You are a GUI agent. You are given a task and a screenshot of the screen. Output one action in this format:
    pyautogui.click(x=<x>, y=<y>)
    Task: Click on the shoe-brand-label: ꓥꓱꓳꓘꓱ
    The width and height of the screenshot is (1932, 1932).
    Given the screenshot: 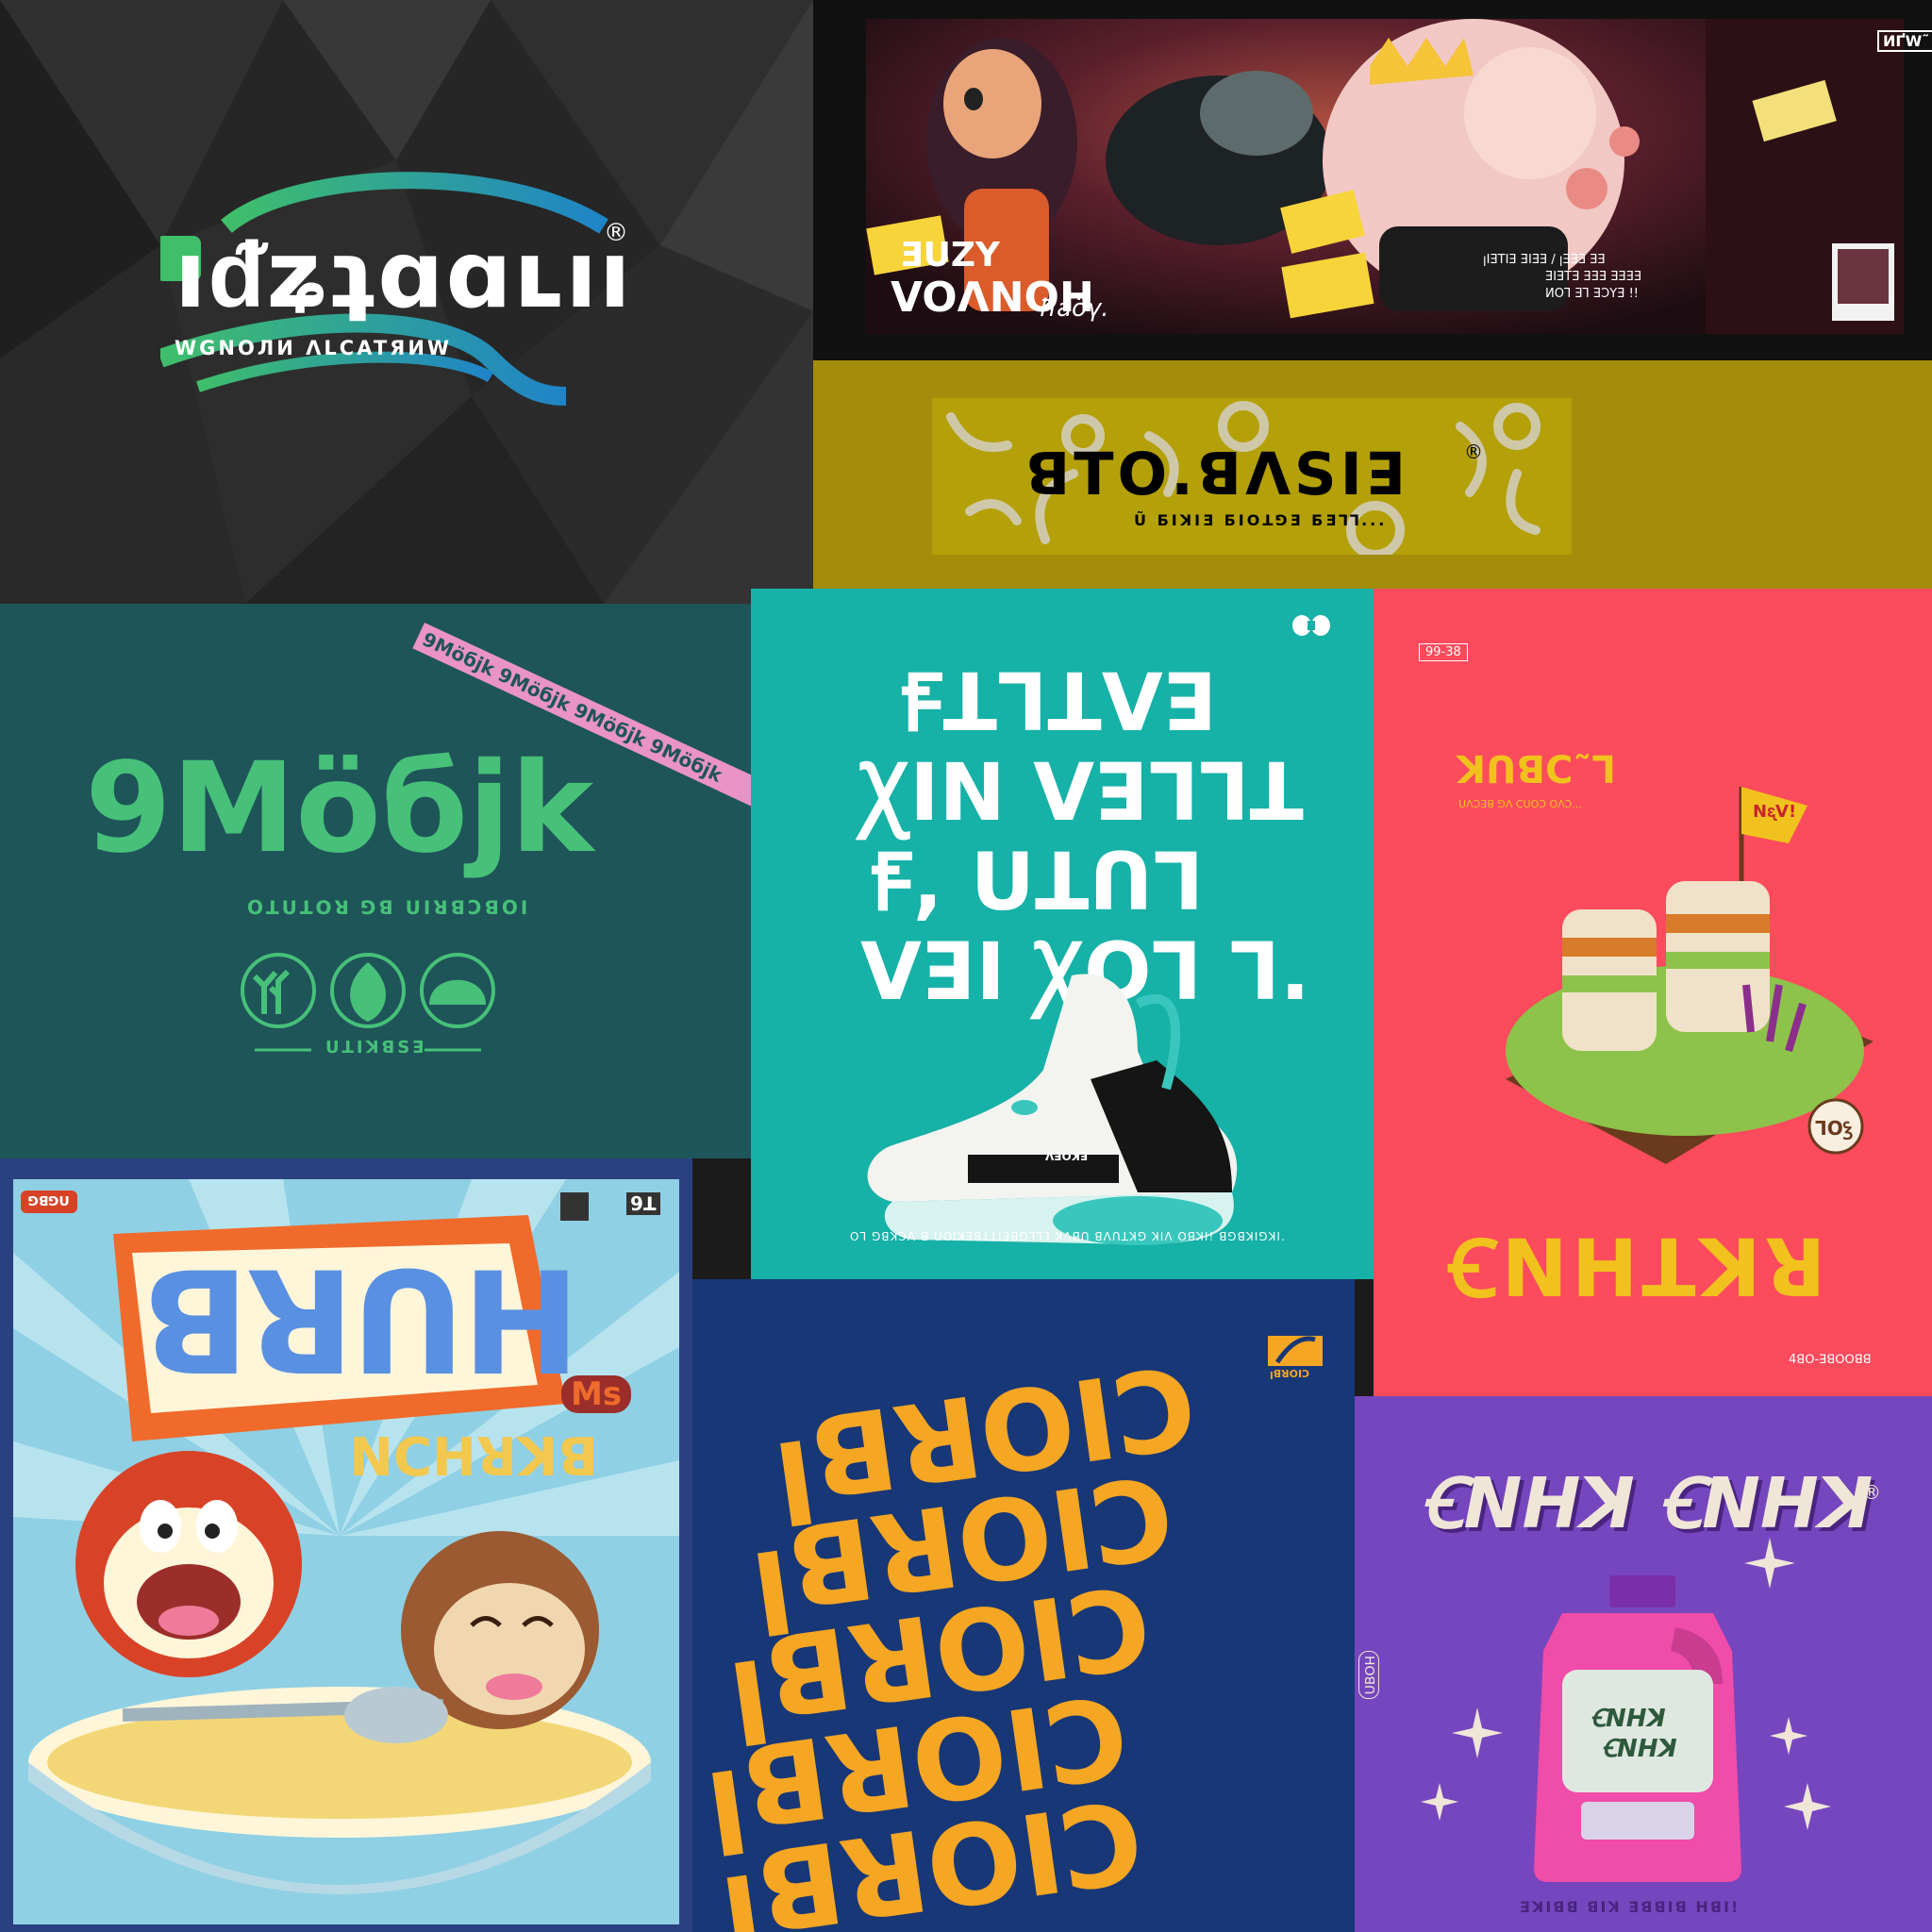 What is the action you would take?
    pyautogui.click(x=1067, y=1157)
    